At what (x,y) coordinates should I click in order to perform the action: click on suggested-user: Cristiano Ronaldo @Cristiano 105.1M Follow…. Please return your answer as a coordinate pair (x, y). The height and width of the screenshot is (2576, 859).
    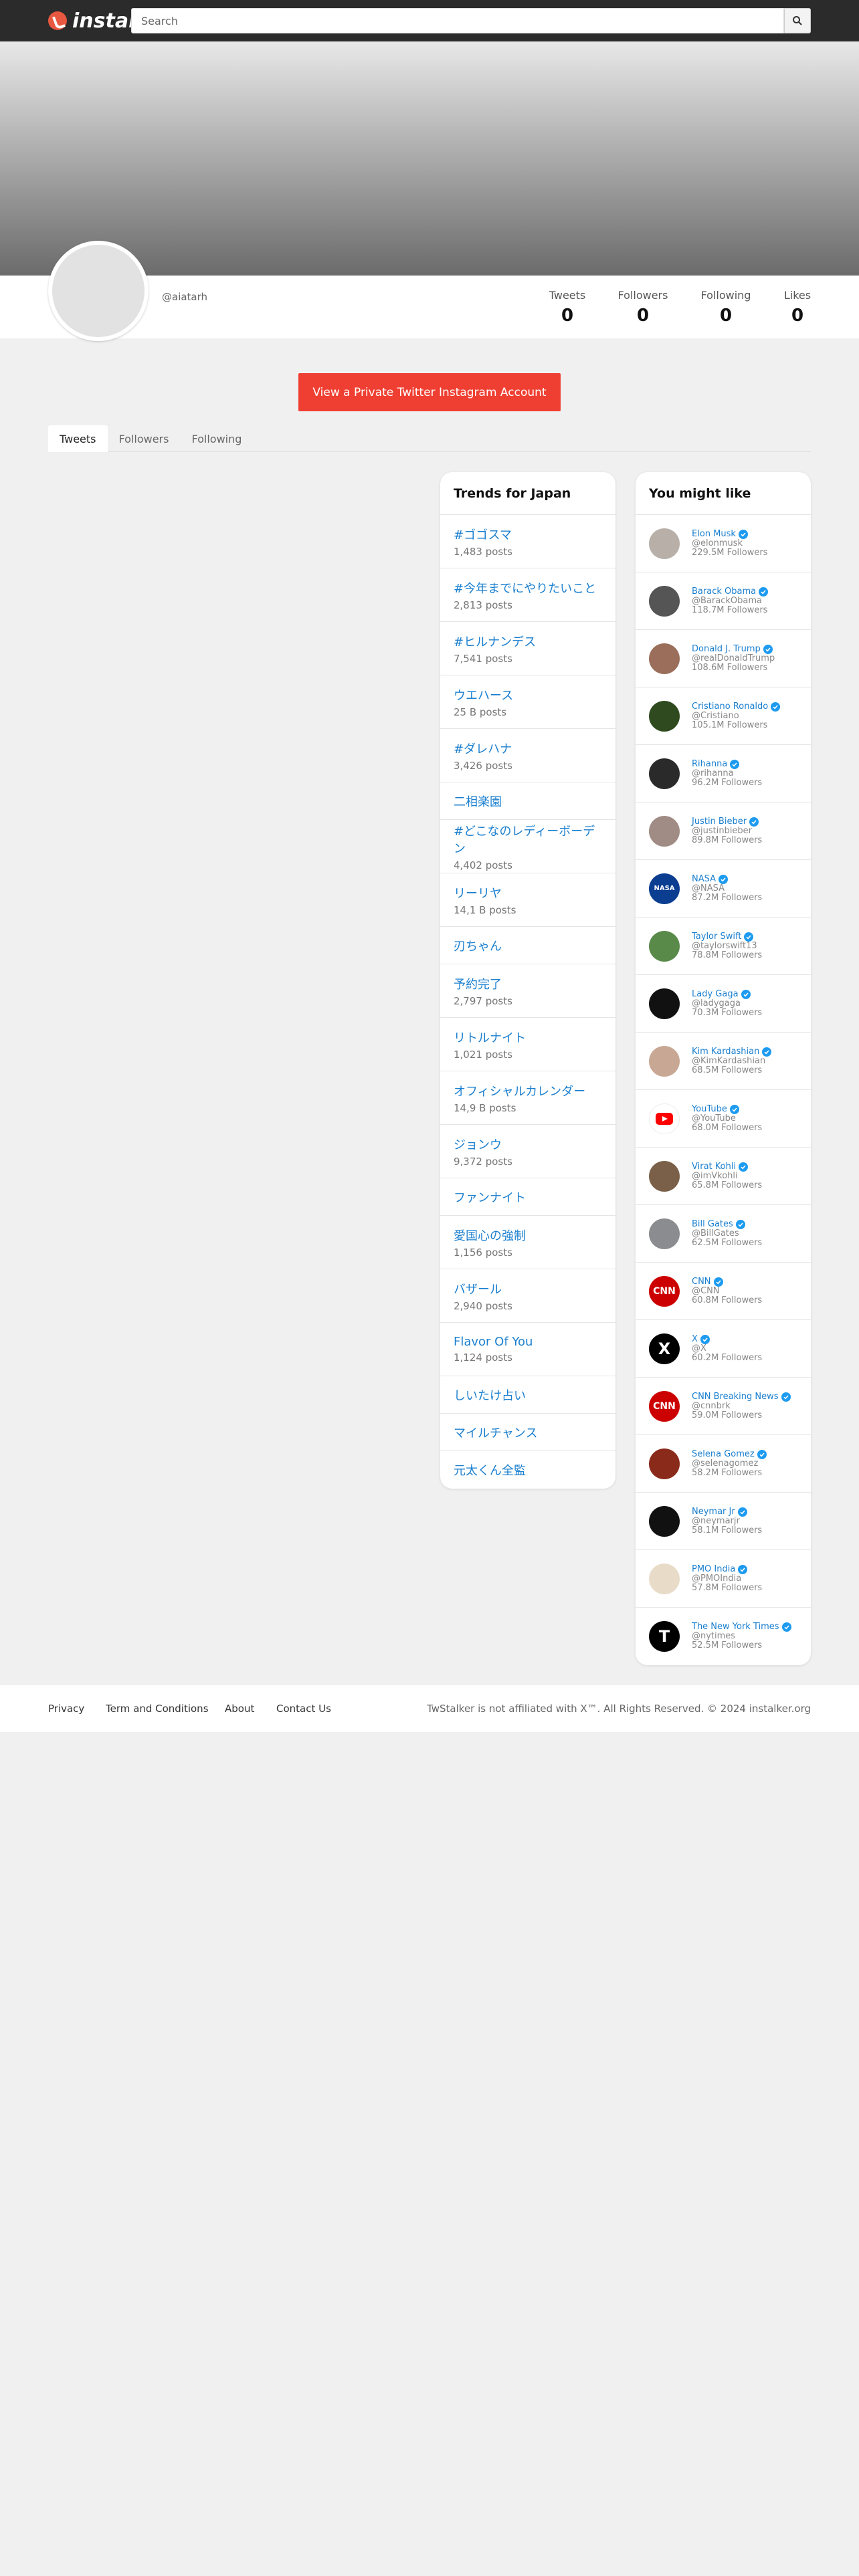
    Looking at the image, I should click on (723, 716).